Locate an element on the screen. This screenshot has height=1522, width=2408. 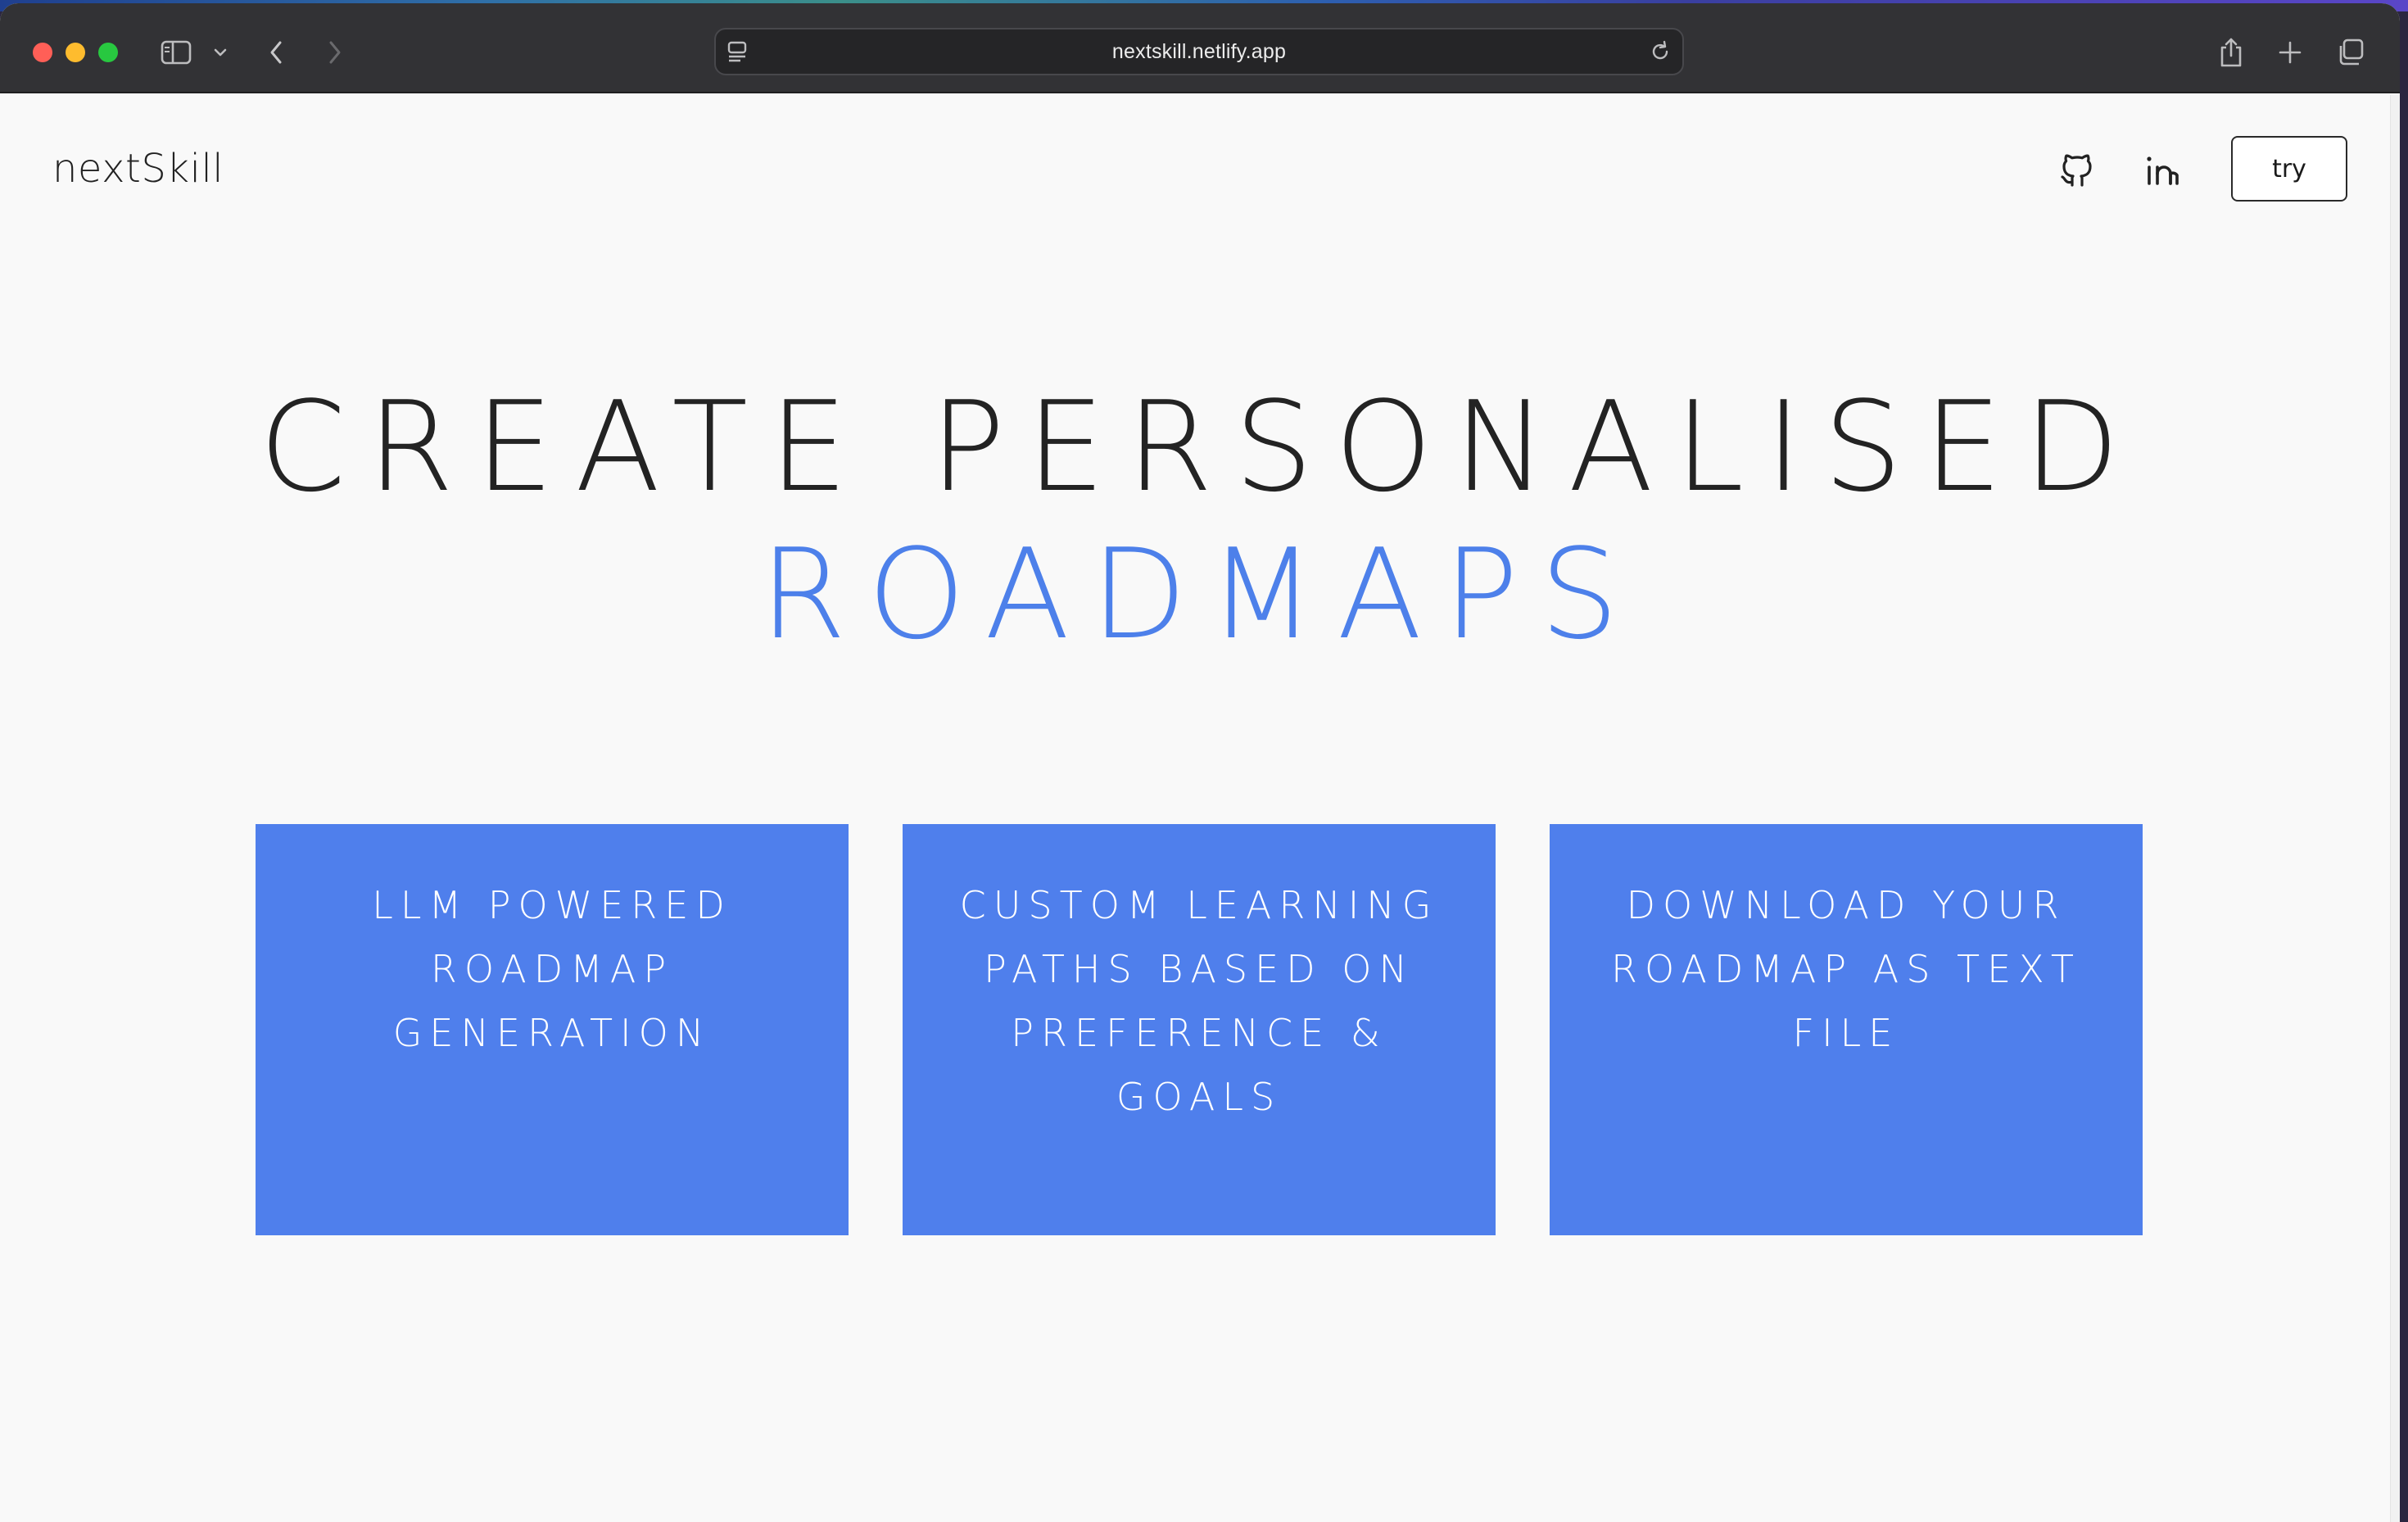
feature-card-llm: LLM POWERED ROADMAP GENERATION is located at coordinates (552, 1029).